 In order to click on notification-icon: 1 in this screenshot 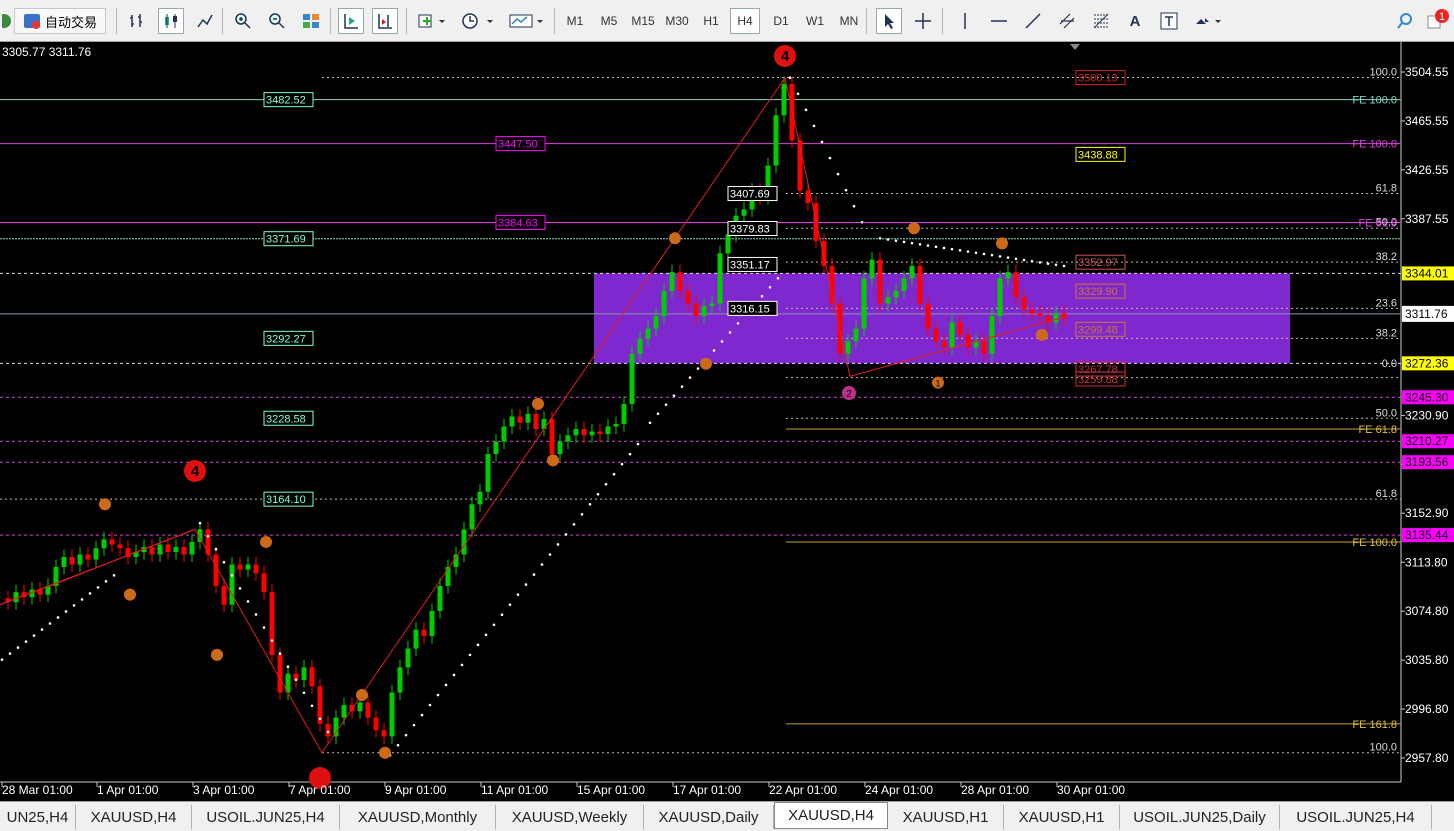, I will do `click(1437, 21)`.